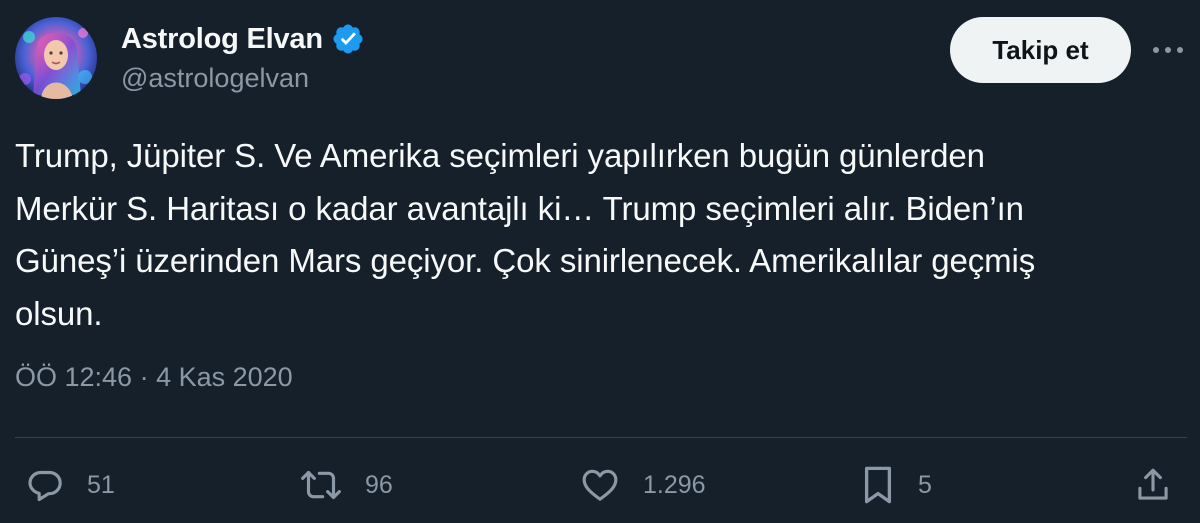 The image size is (1200, 523). Describe the element at coordinates (925, 484) in the screenshot. I see `bookmark-count: 5` at that location.